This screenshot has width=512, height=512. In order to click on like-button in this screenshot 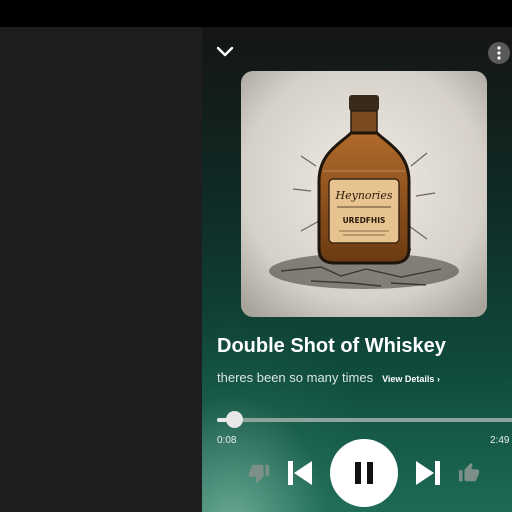, I will do `click(469, 473)`.